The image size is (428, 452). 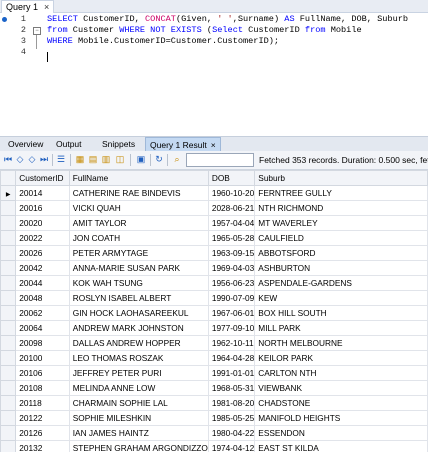 What do you see at coordinates (138, 283) in the screenshot?
I see `cell-fullname: KOK WAH TSUNG` at bounding box center [138, 283].